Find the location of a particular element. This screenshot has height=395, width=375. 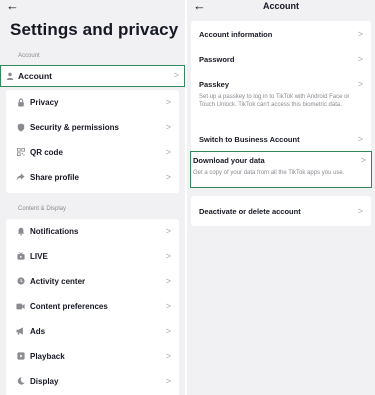

shield-icon is located at coordinates (20, 127).